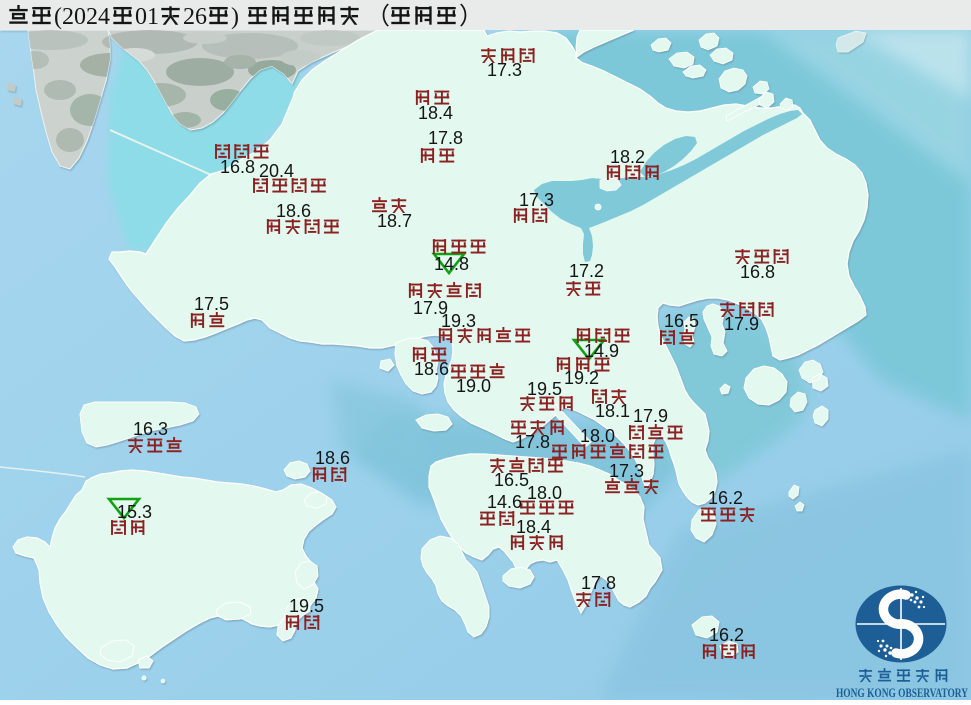 This screenshot has width=971, height=705. I want to click on svg-text: (2024, so click(82, 17).